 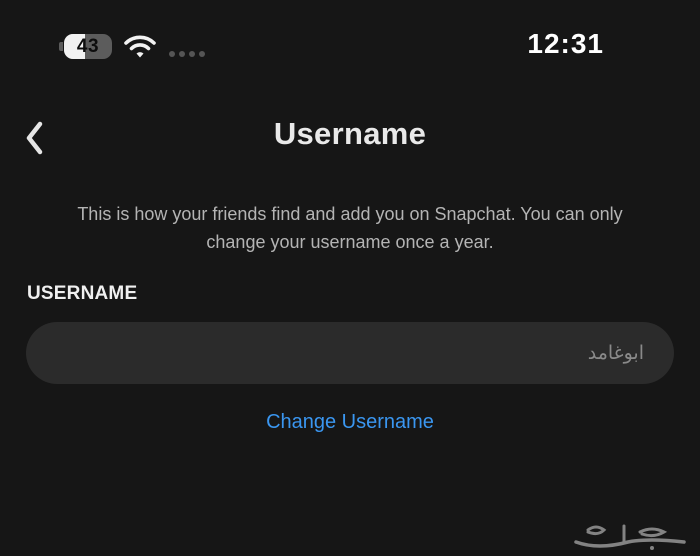 I want to click on battery-icon: 43, so click(x=88, y=46).